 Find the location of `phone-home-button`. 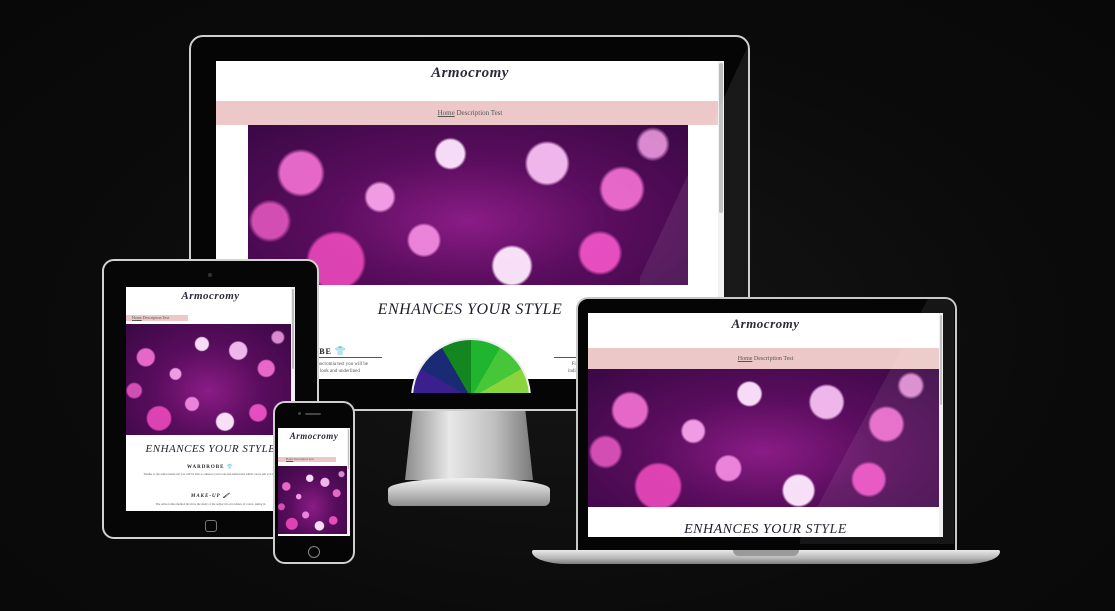

phone-home-button is located at coordinates (314, 552).